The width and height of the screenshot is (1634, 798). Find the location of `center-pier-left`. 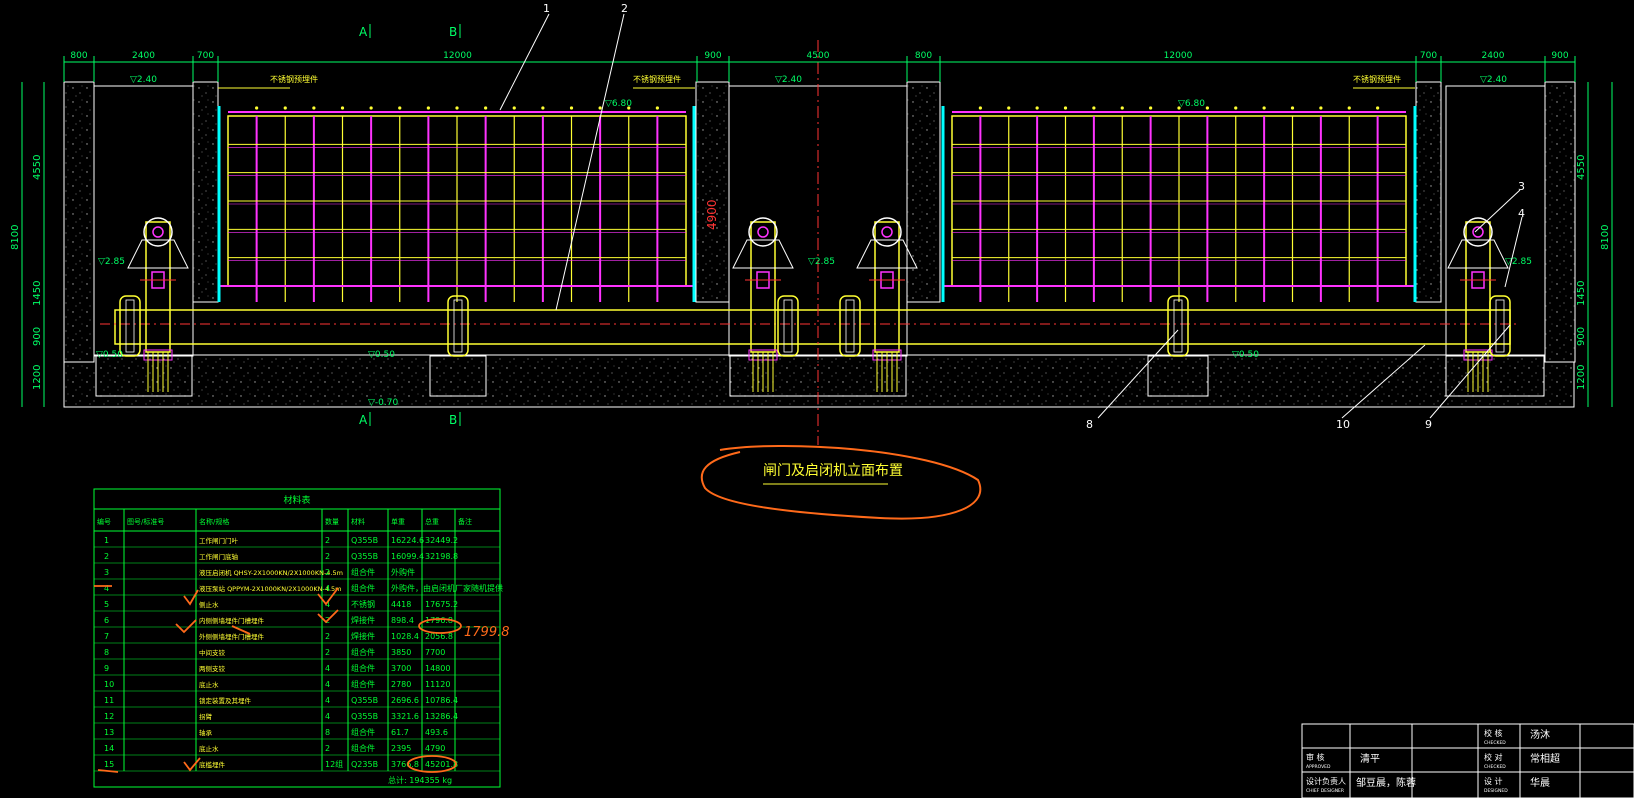

center-pier-left is located at coordinates (712, 192).